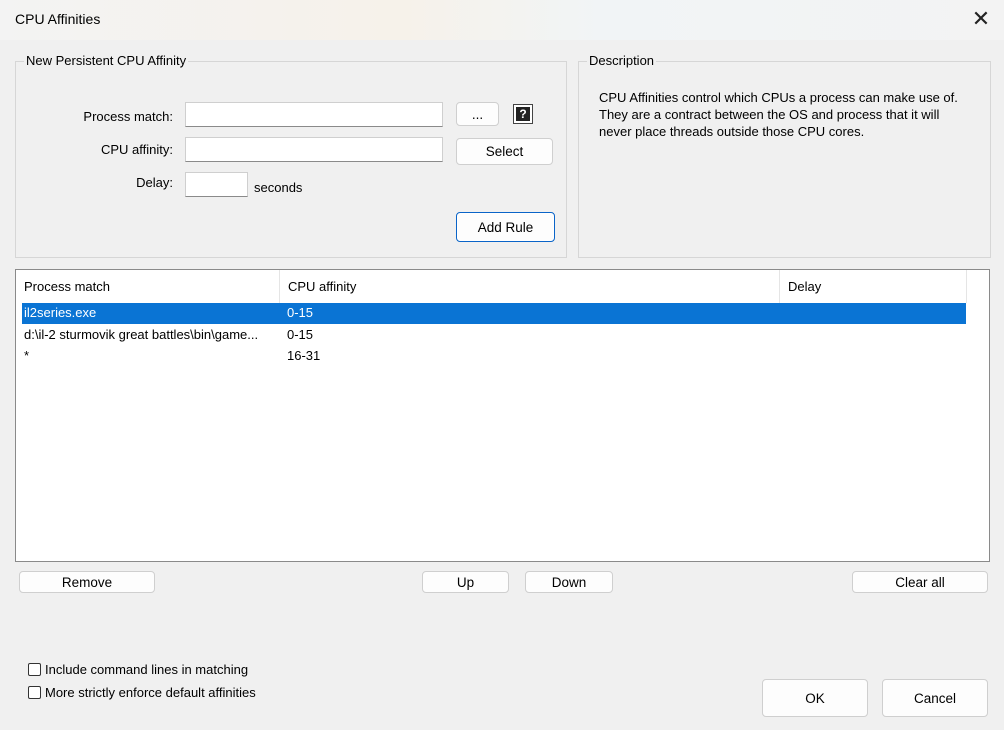 This screenshot has height=730, width=1004. I want to click on down-button: Down, so click(569, 582).